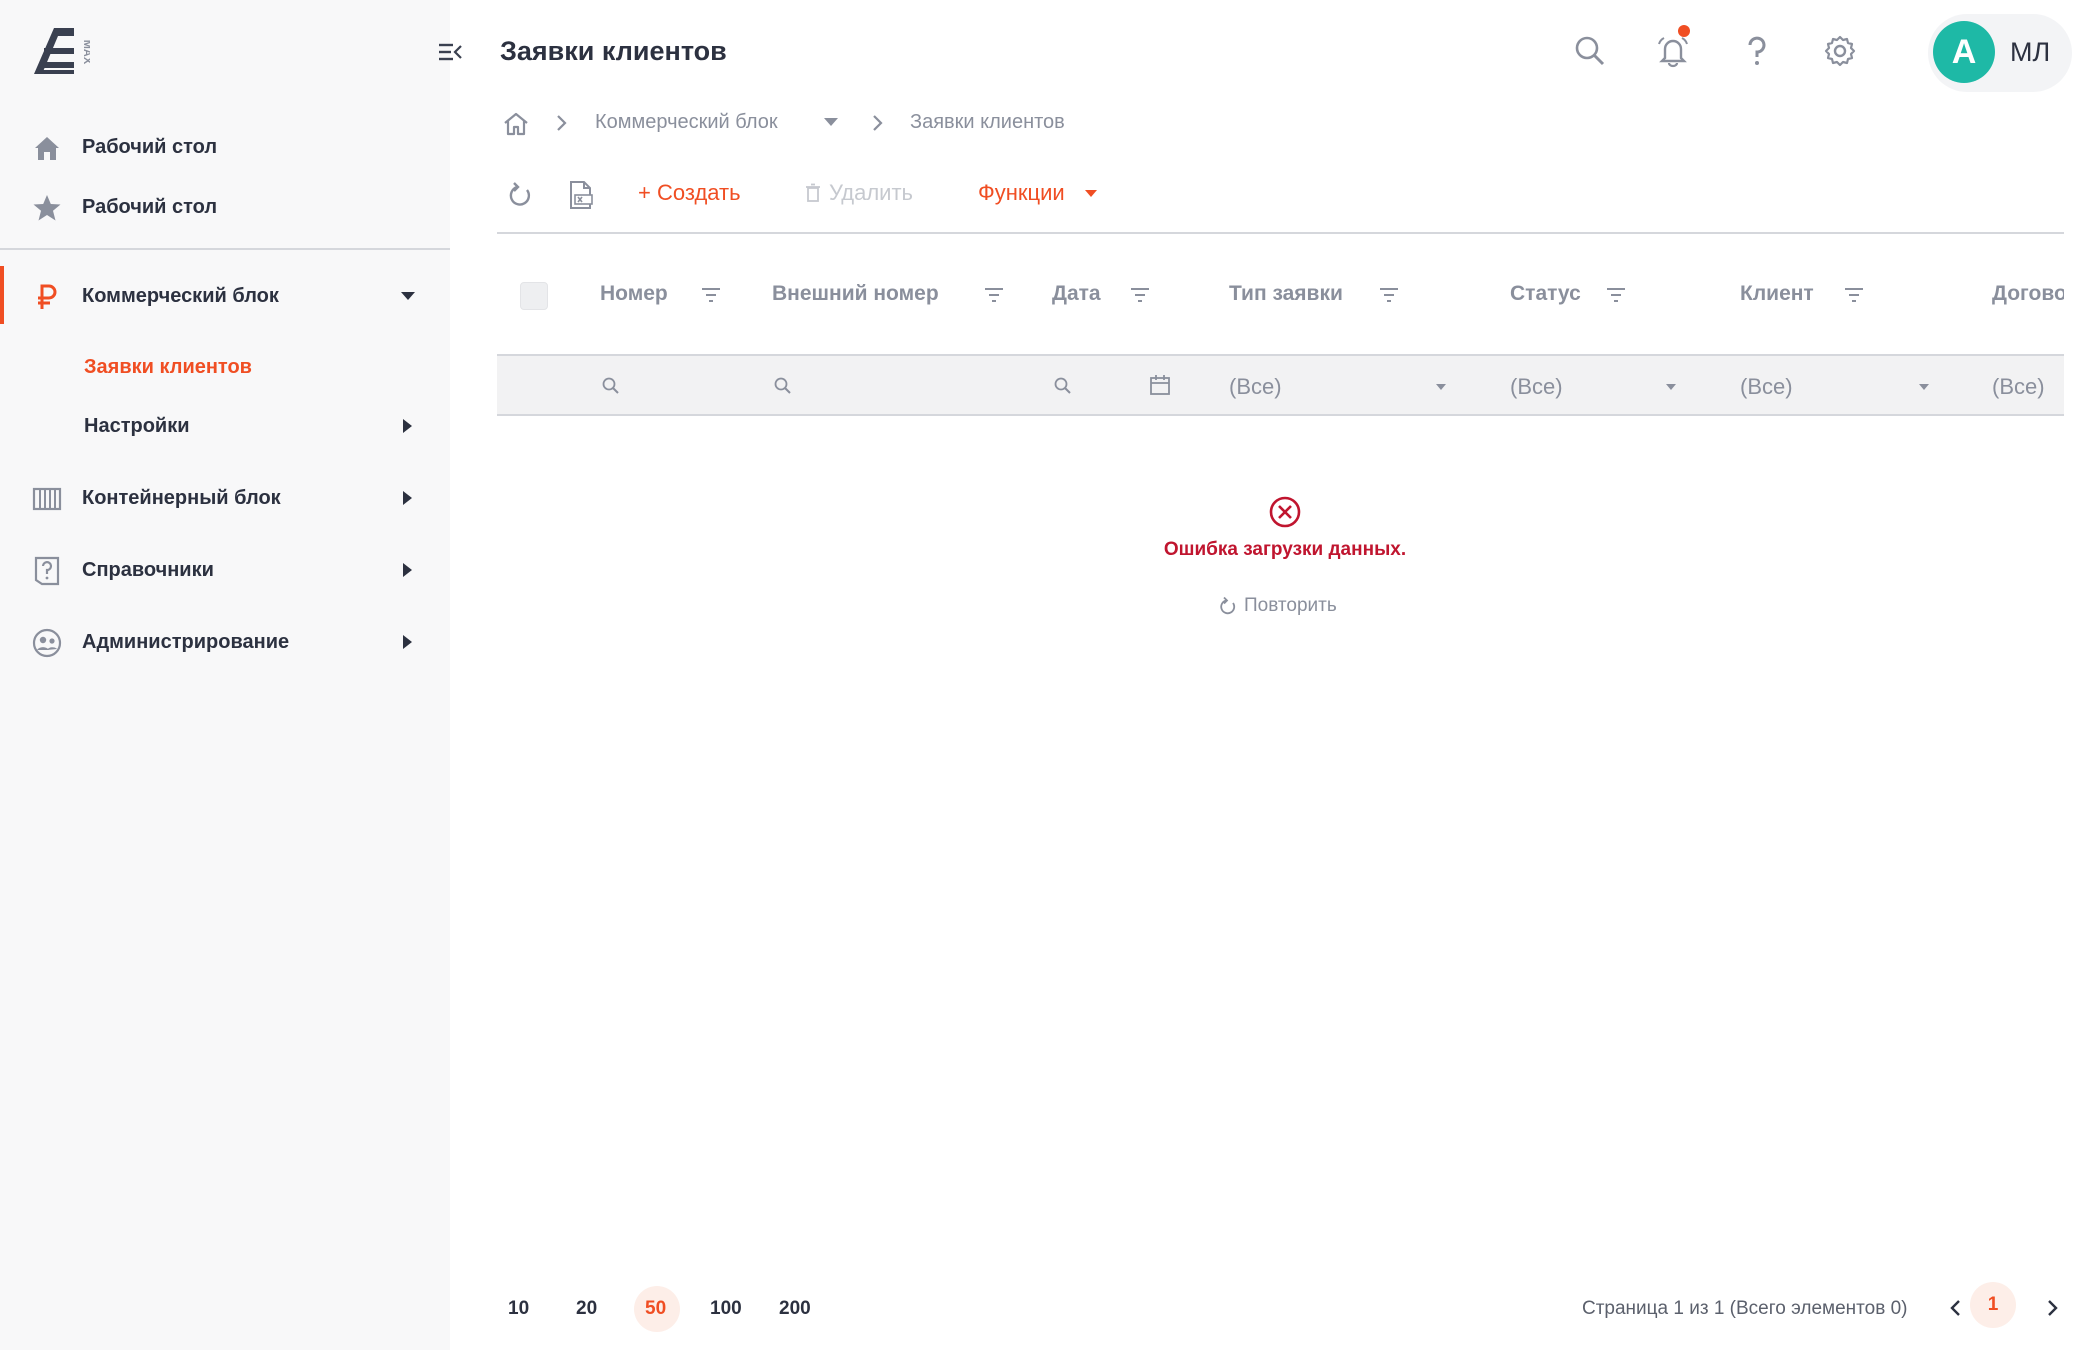 This screenshot has width=2100, height=1350. I want to click on error-icon, so click(1285, 512).